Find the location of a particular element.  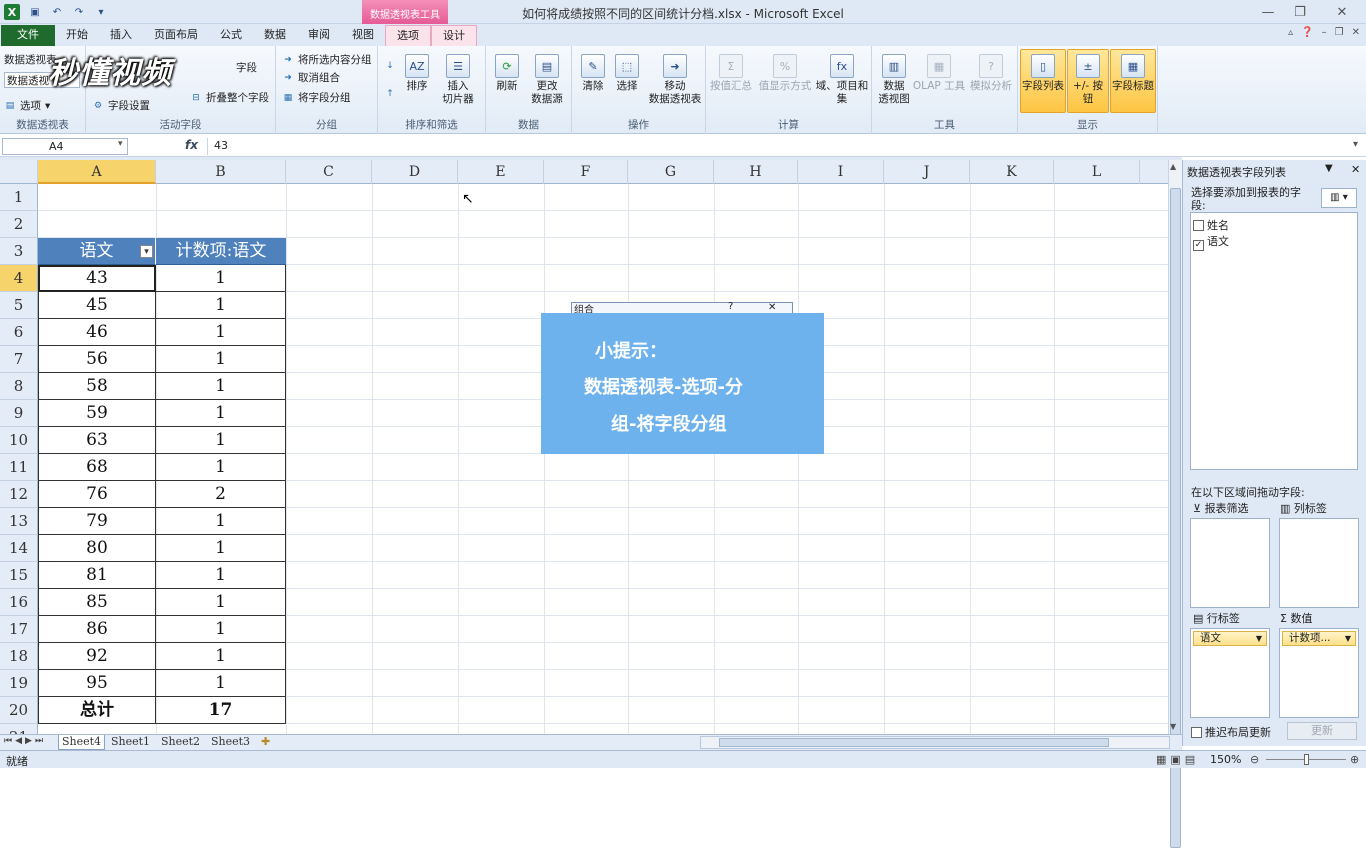

vertical-scrollbar: ▲ ▼ is located at coordinates (1175, 504).